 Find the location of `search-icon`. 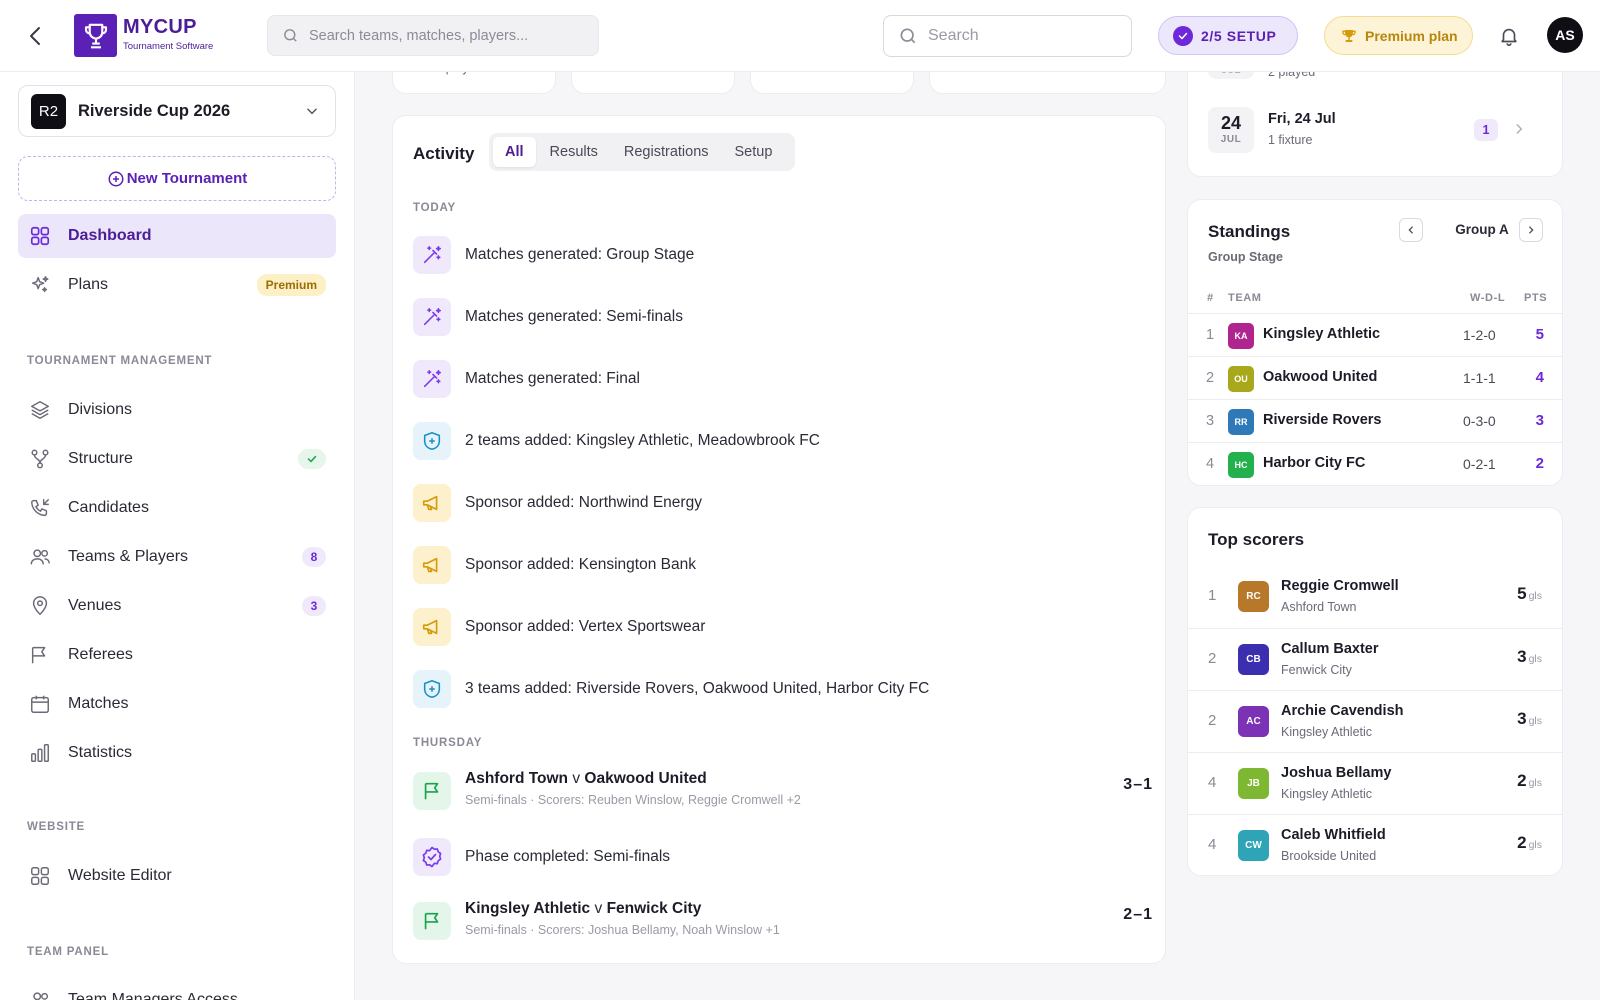

search-icon is located at coordinates (290, 35).